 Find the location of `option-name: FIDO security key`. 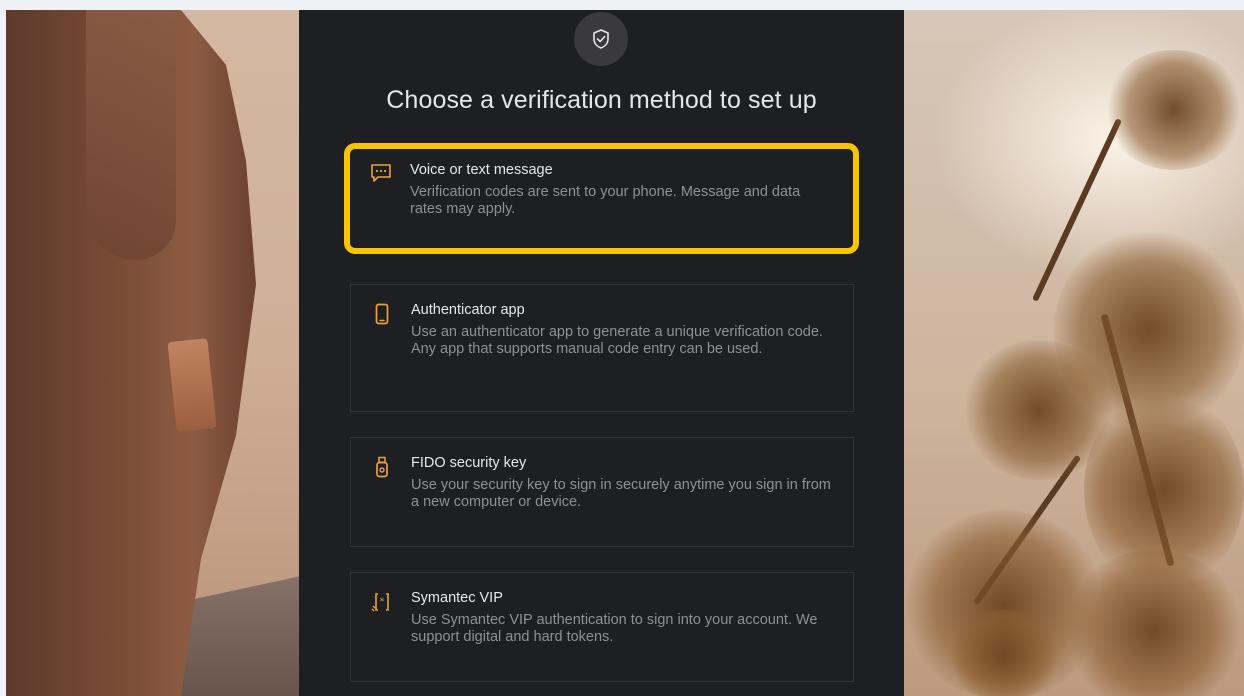

option-name: FIDO security key is located at coordinates (469, 463).